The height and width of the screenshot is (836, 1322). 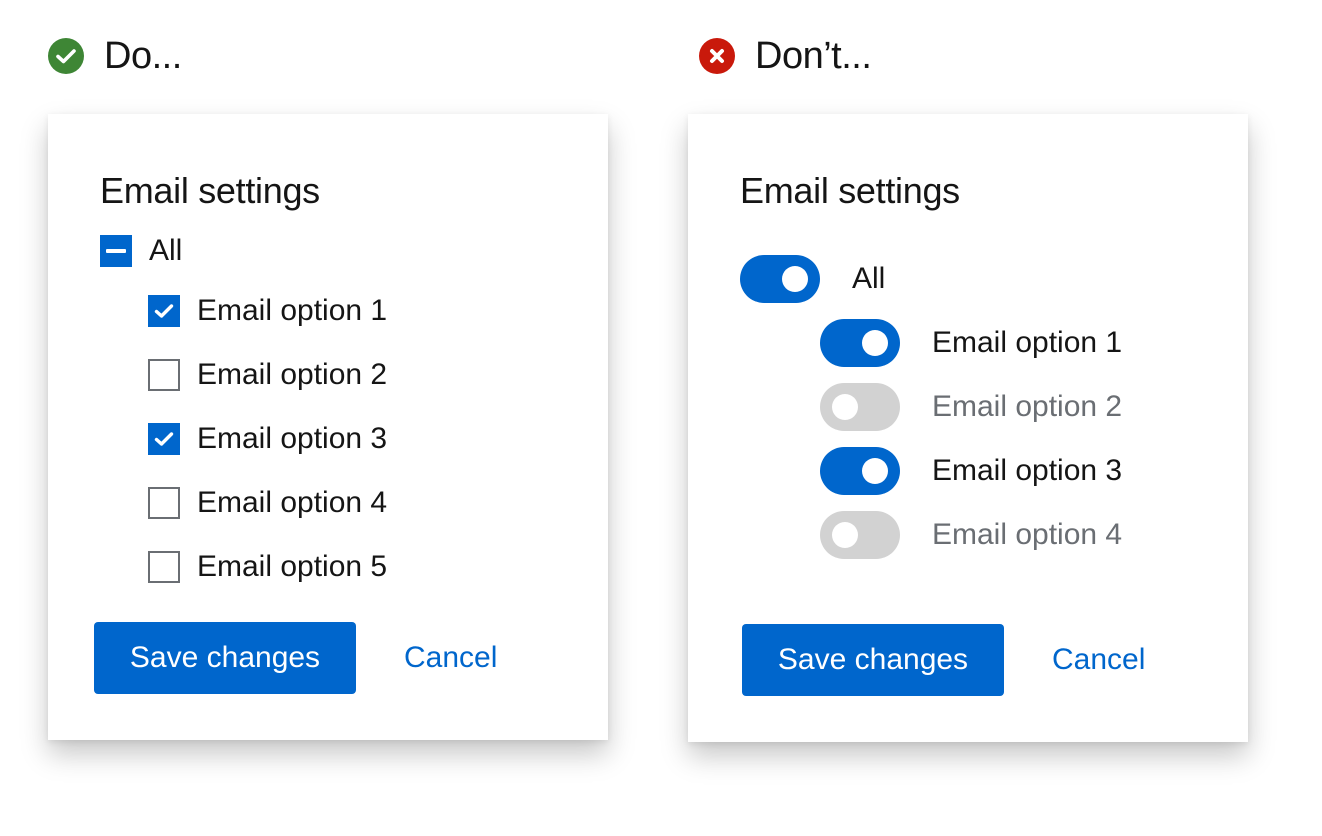 What do you see at coordinates (292, 502) in the screenshot?
I see `checkbox-label: Email option 4` at bounding box center [292, 502].